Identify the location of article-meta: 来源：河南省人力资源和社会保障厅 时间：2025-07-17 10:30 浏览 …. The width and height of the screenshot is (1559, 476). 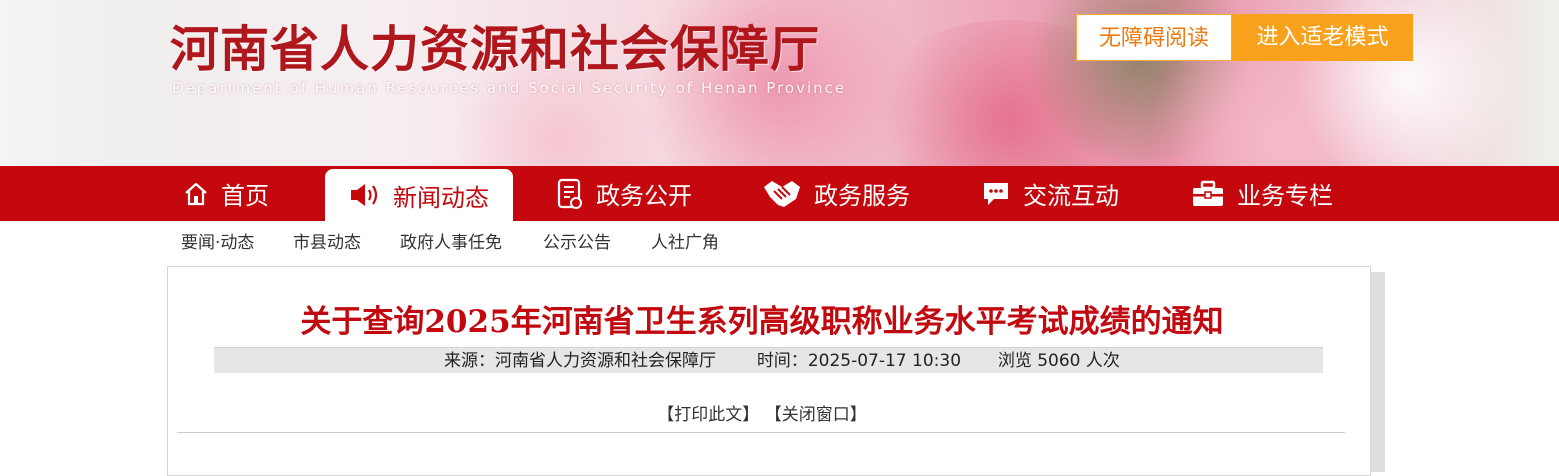
(782, 361).